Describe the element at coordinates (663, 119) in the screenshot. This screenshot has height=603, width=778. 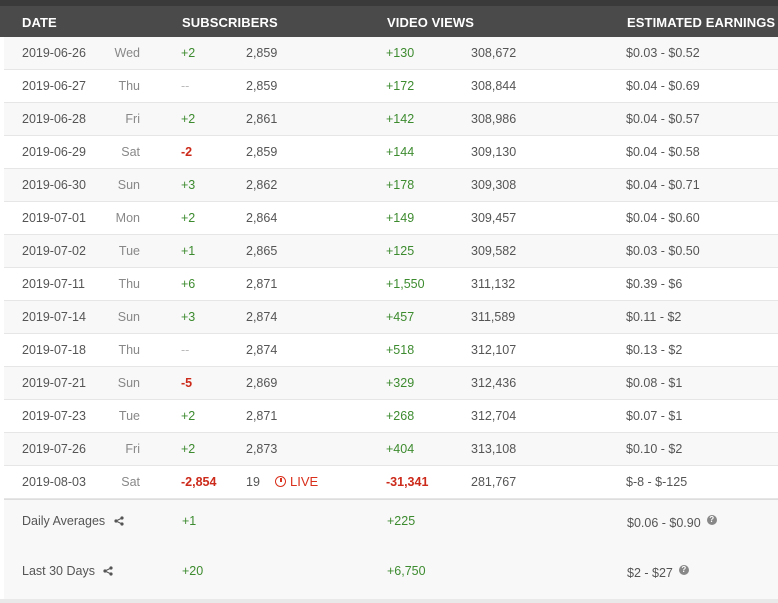
I see `earnings-cell: $0.04 - $0.57` at that location.